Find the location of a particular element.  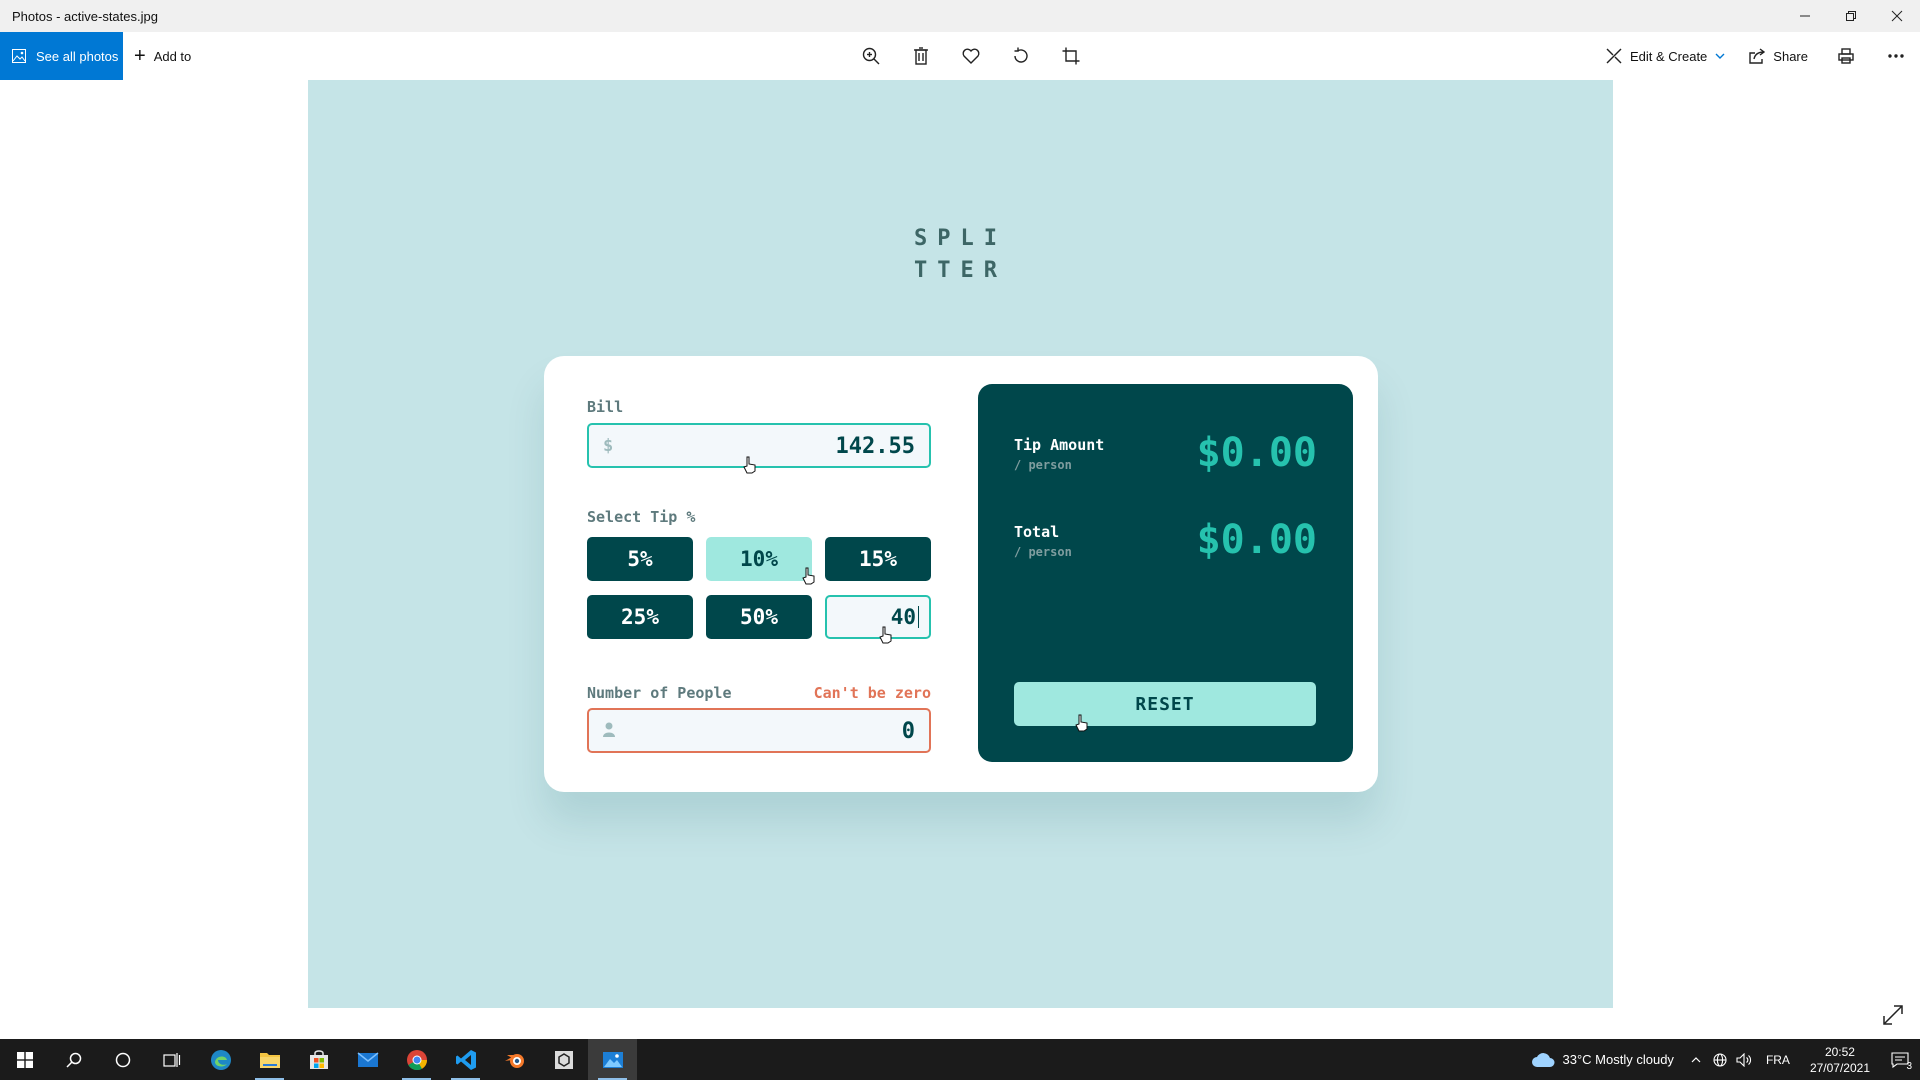

cortana-icon is located at coordinates (122, 1059).